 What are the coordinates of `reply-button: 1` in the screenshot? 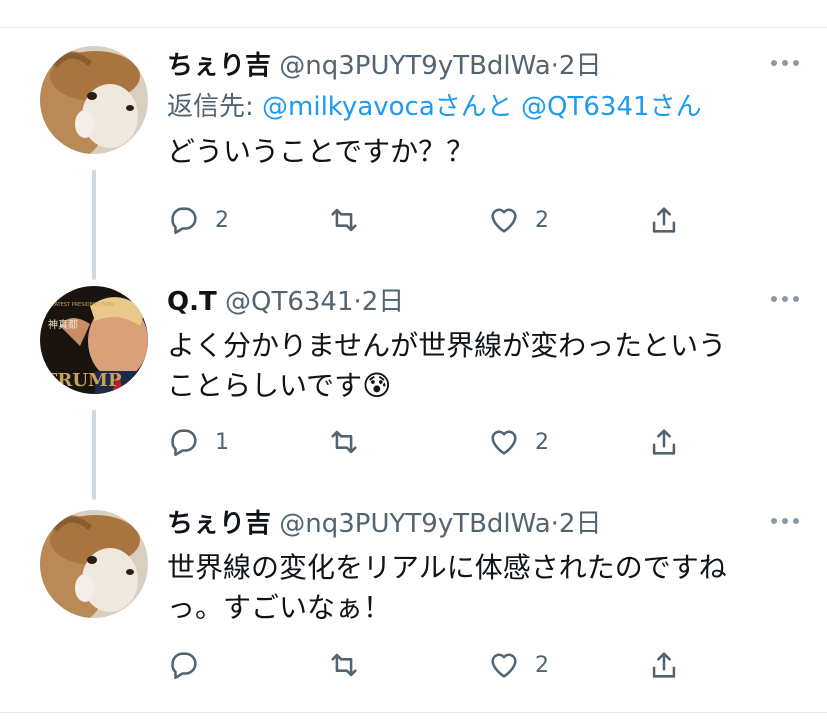 It's located at (198, 442).